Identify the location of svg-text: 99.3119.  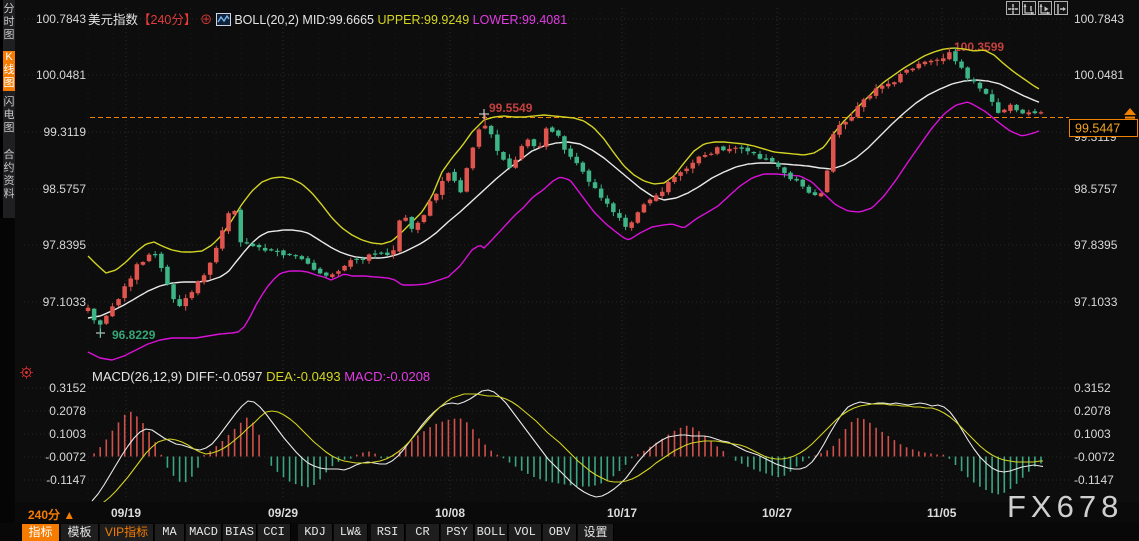
(65, 132).